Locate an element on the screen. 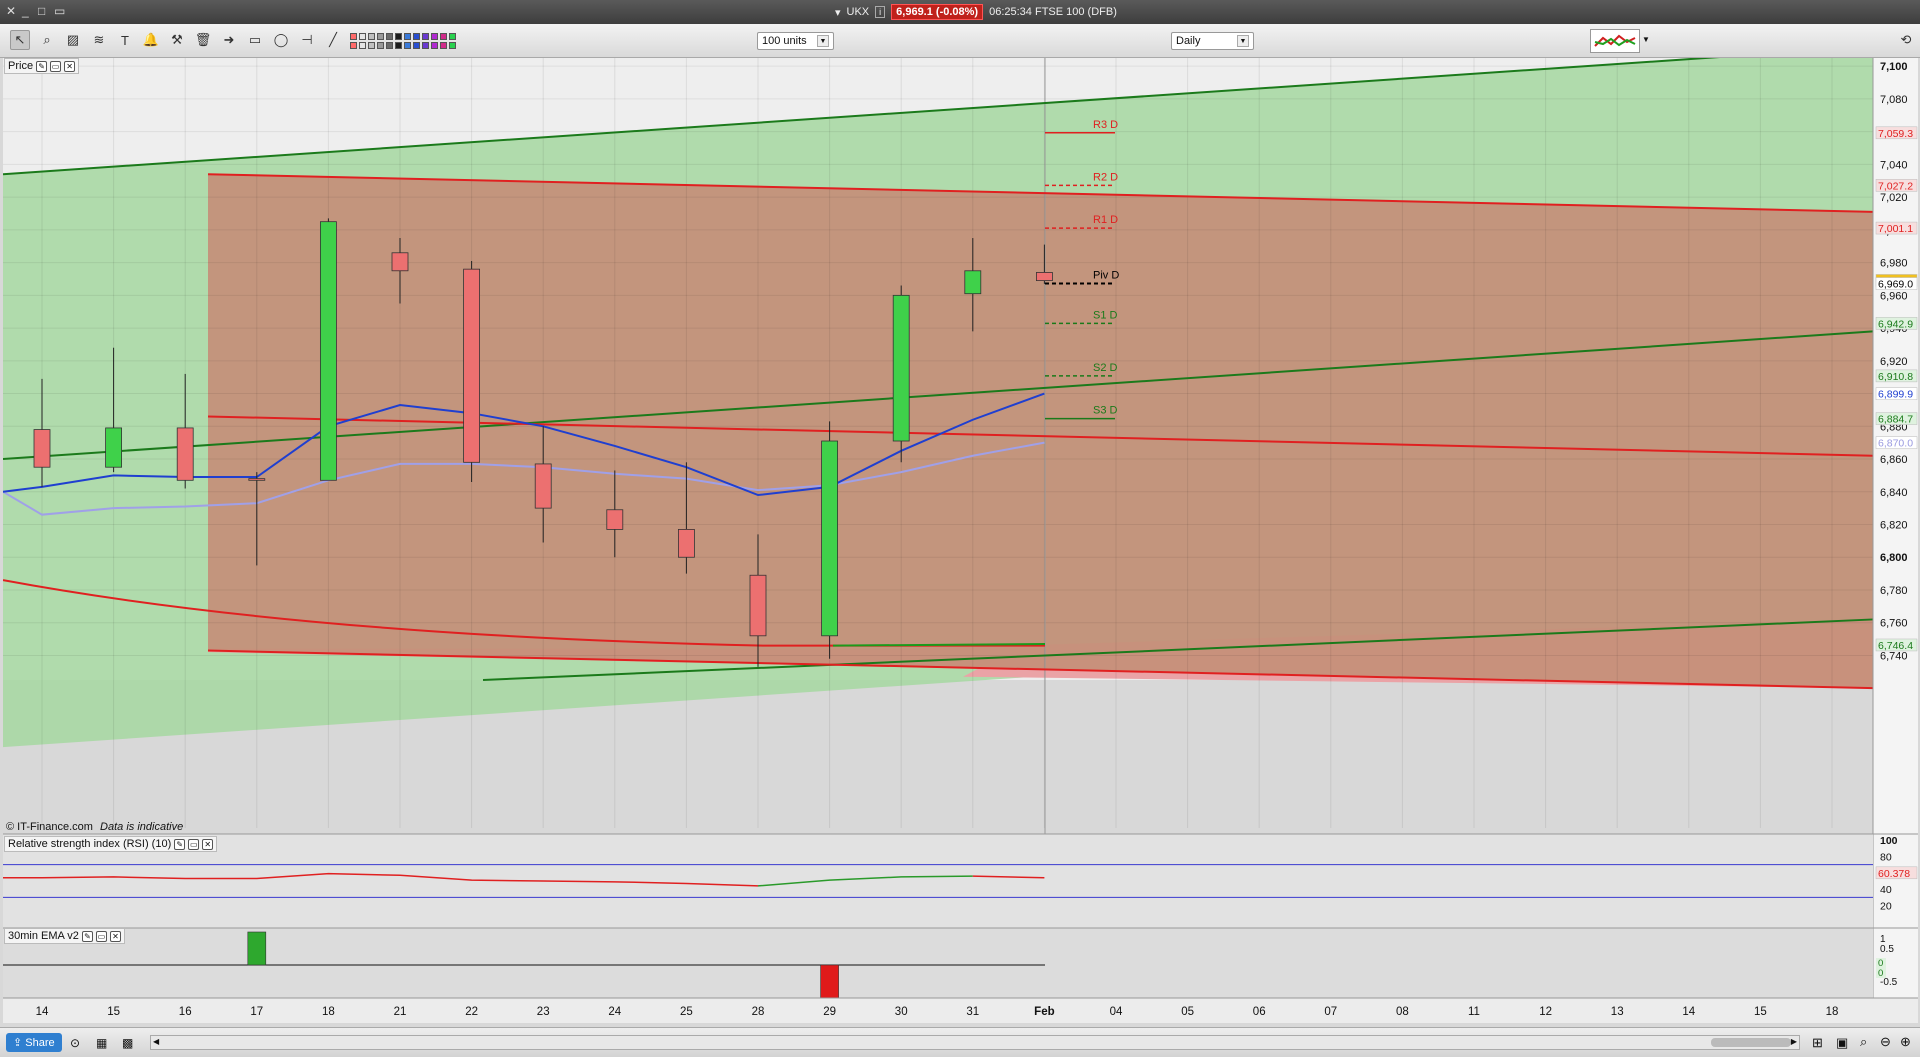  forward-icon: ➜ is located at coordinates (229, 40).